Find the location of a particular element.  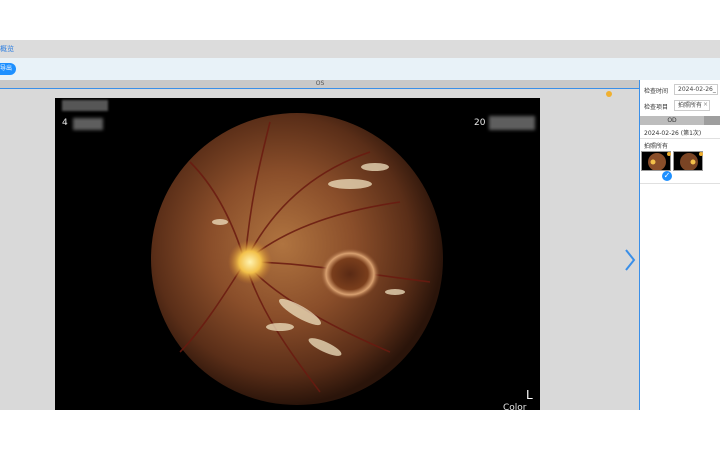

export-button: 导出 is located at coordinates (8, 69).